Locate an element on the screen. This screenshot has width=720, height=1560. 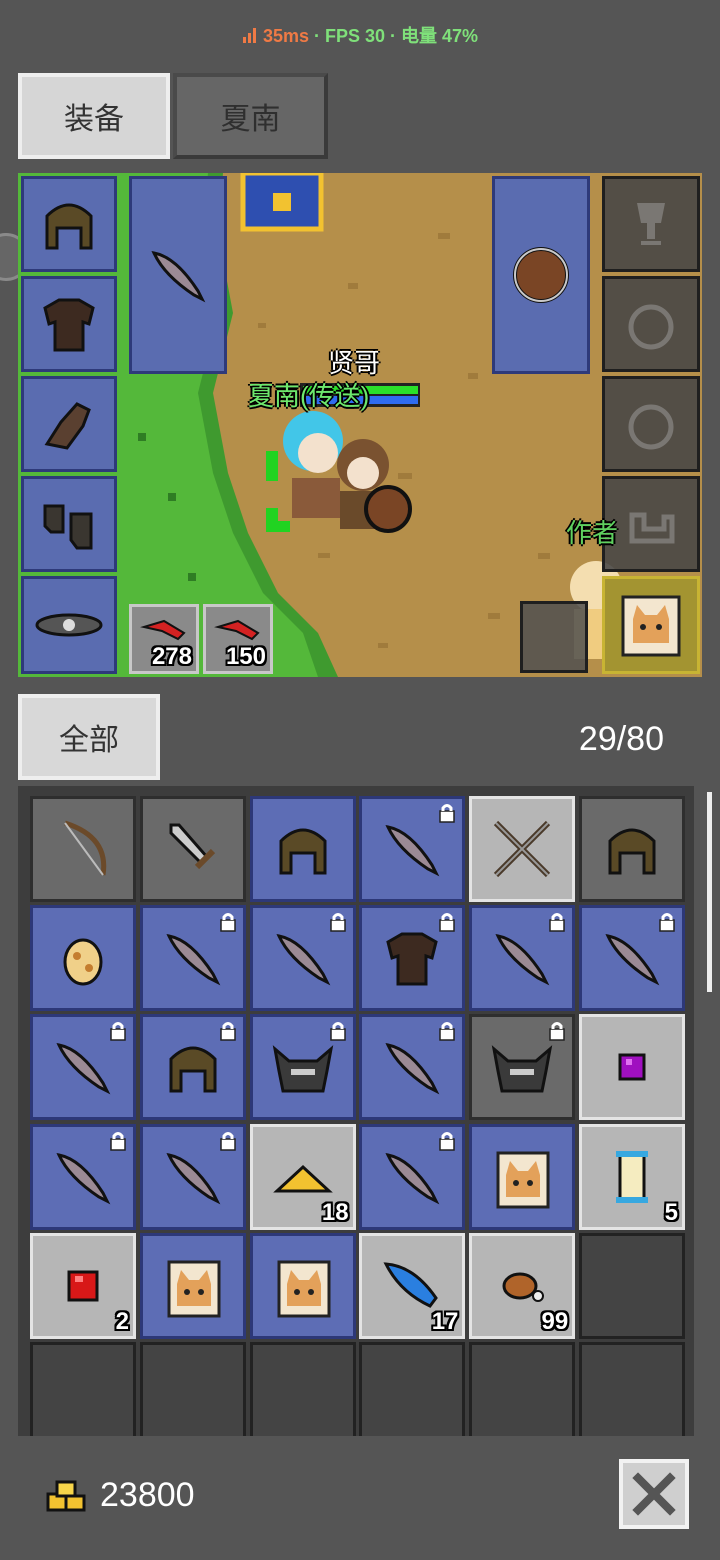
purple-gem-icon is located at coordinates (632, 1067).